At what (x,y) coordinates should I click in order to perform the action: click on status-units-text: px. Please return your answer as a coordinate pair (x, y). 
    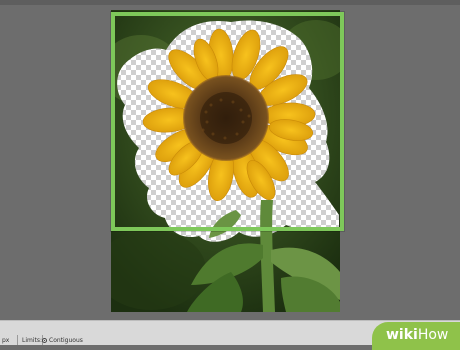
    Looking at the image, I should click on (6, 340).